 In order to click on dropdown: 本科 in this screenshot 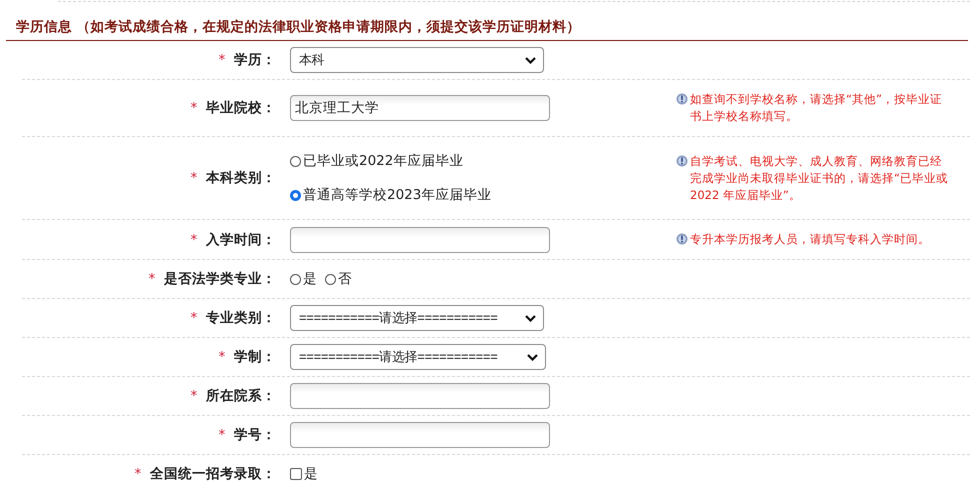, I will do `click(417, 60)`.